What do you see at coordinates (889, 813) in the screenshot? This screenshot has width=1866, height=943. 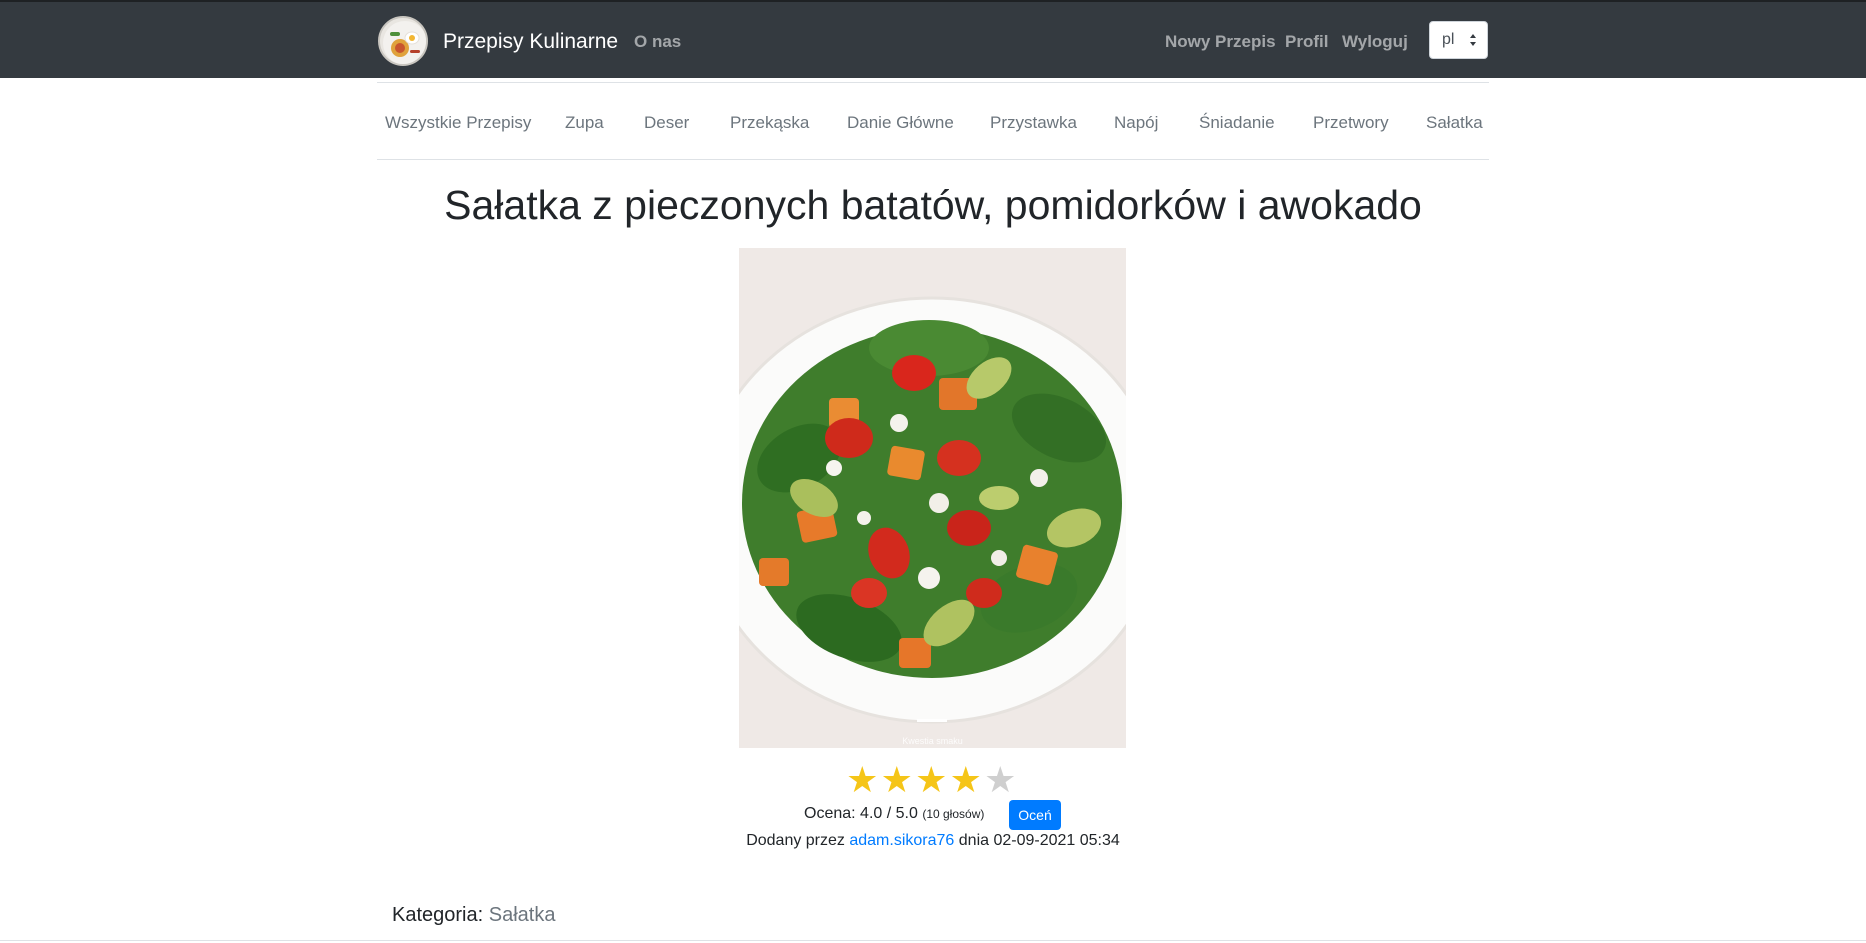 I see `rating-value: 4.0 / 5.0` at bounding box center [889, 813].